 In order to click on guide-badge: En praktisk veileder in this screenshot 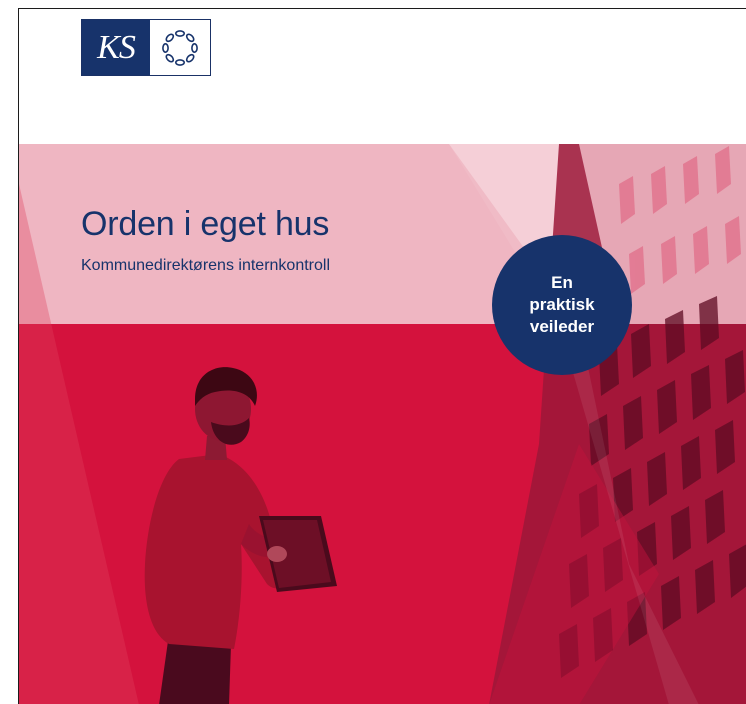, I will do `click(562, 305)`.